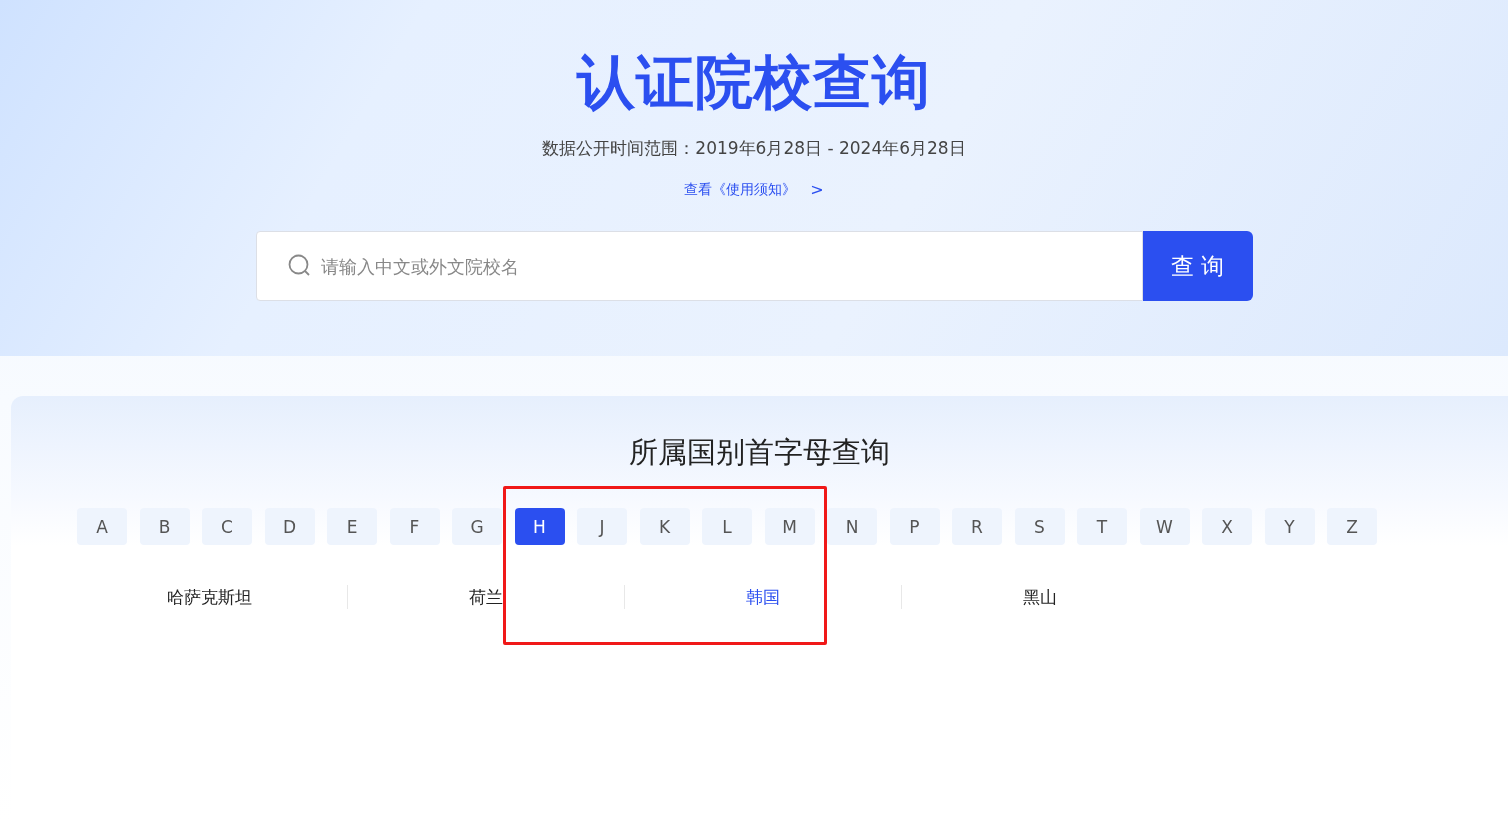  Describe the element at coordinates (414, 526) in the screenshot. I see `letter-tab: F` at that location.